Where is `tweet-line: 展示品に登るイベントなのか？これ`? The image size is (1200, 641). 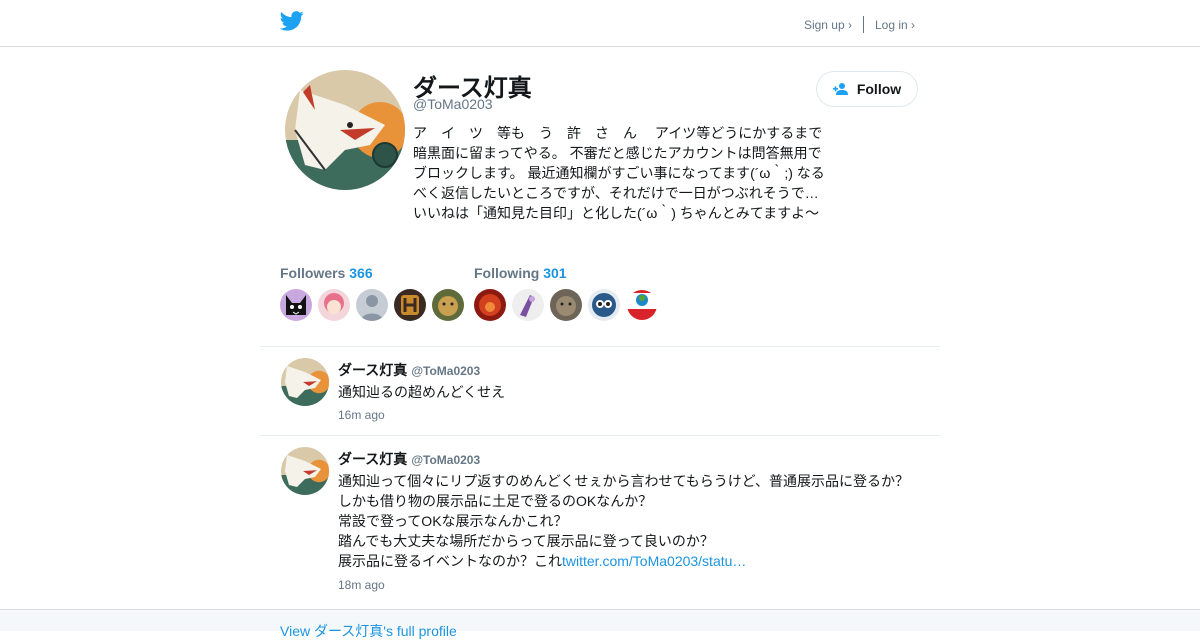
tweet-line: 展示品に登るイベントなのか？これ is located at coordinates (450, 561).